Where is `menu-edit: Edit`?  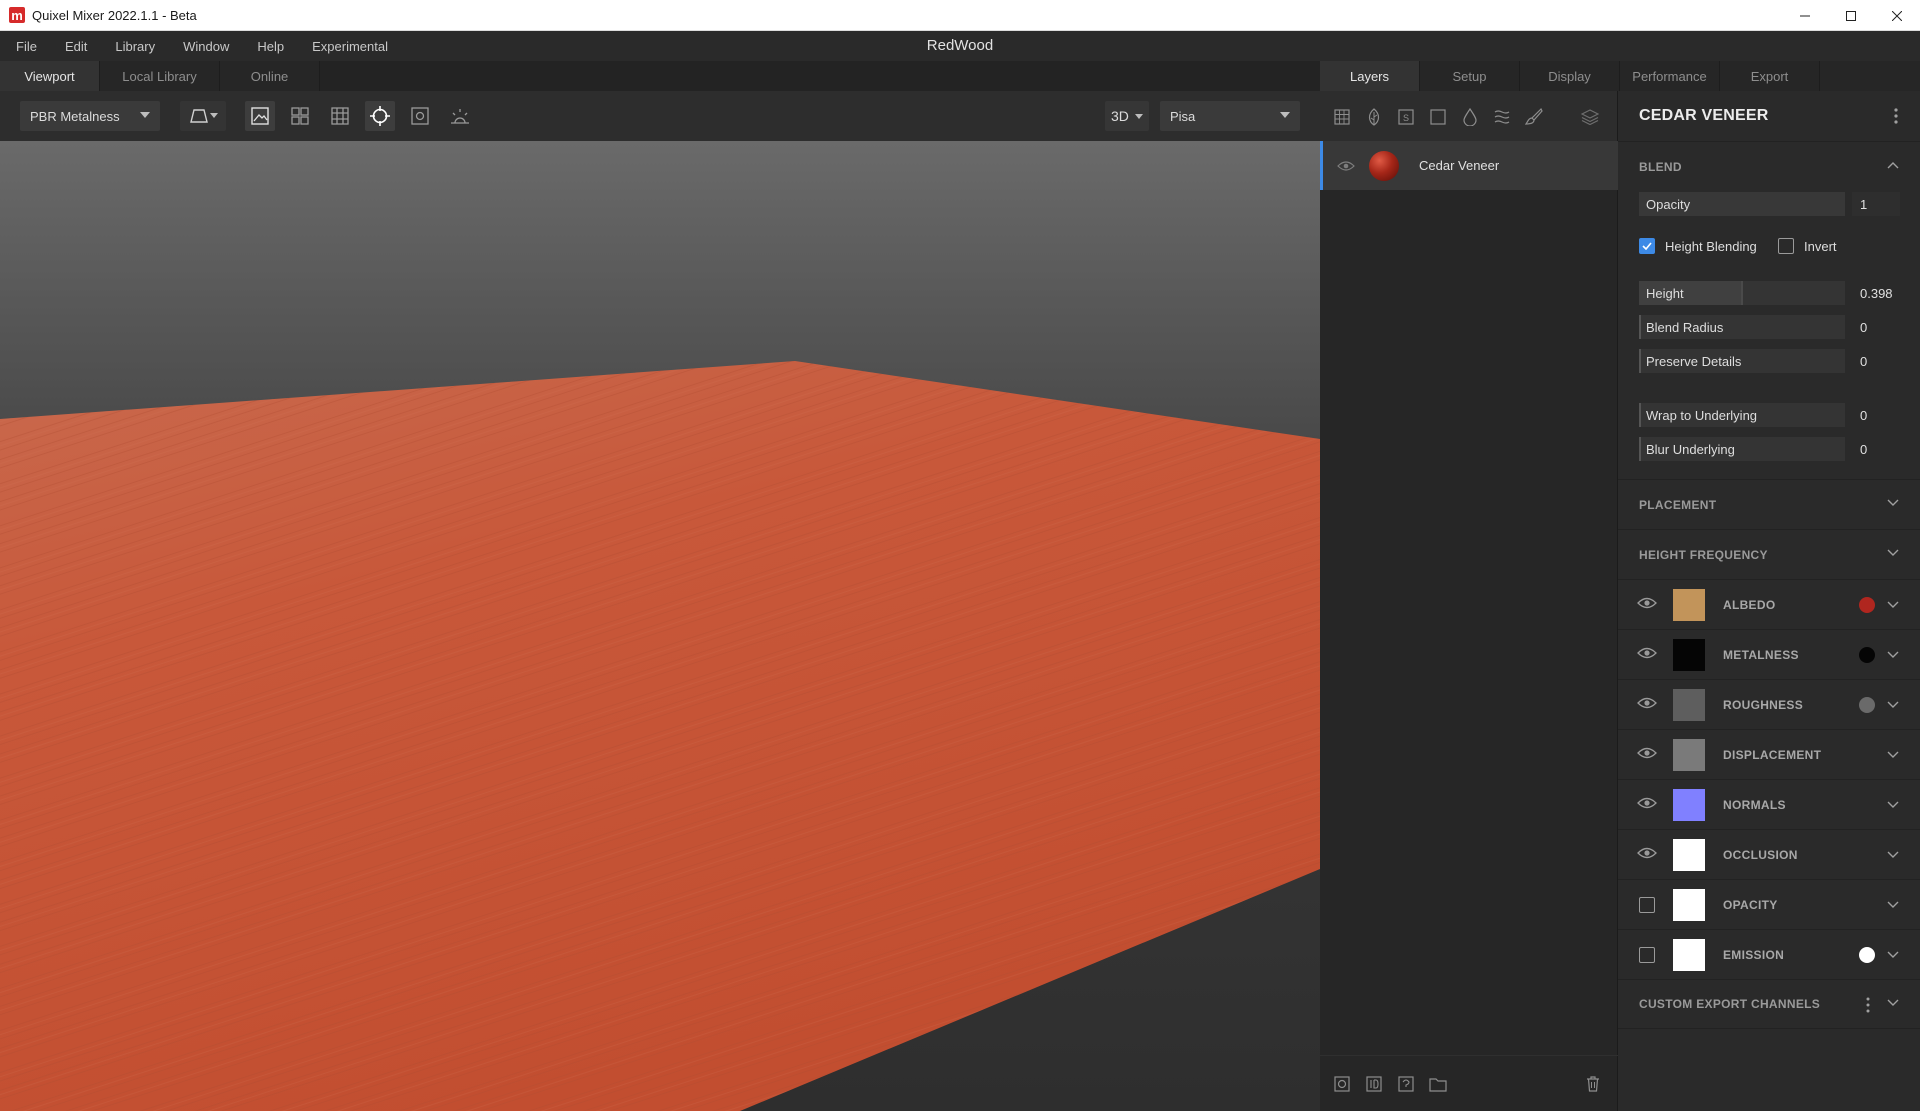
menu-edit: Edit is located at coordinates (82, 46).